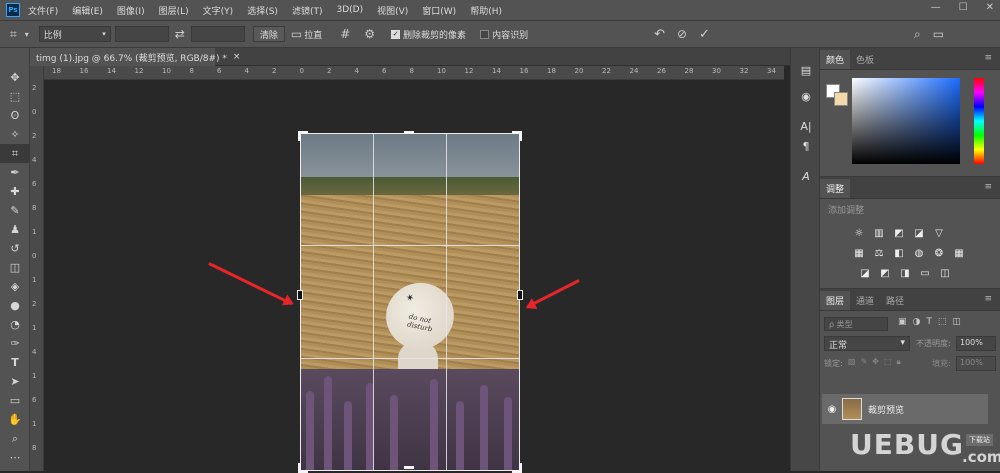 The width and height of the screenshot is (1000, 473). I want to click on filter-adjust-icon: ◑, so click(917, 322).